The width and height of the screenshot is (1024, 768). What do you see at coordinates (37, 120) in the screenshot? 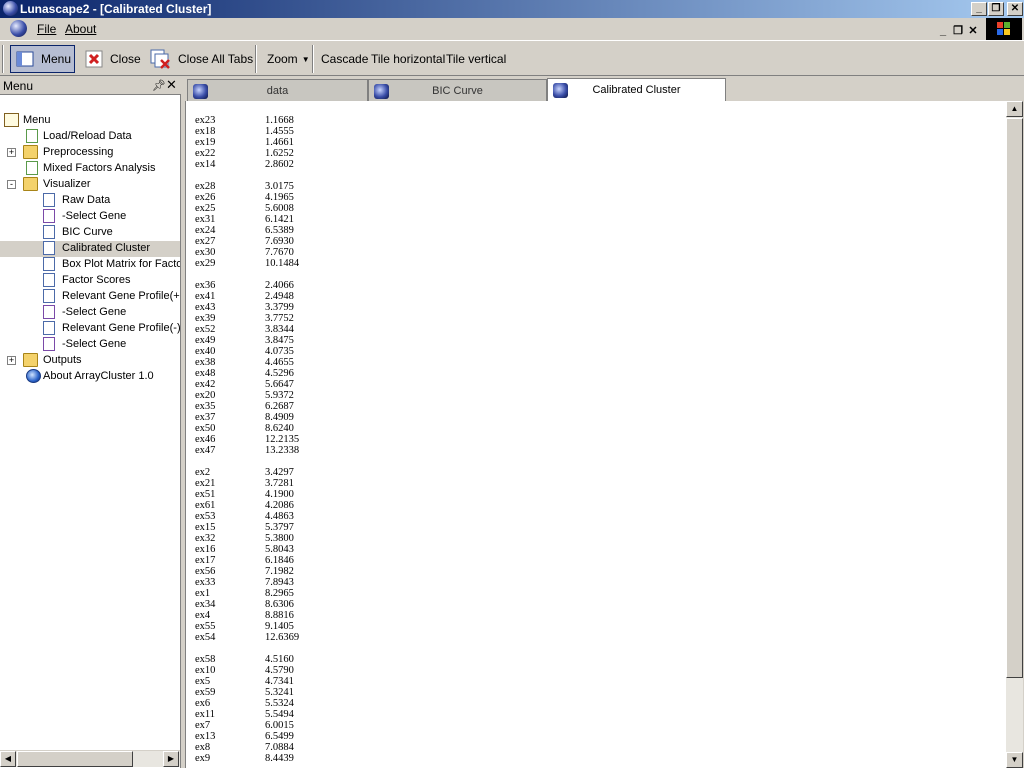
I see `tree-item-label: Menu` at bounding box center [37, 120].